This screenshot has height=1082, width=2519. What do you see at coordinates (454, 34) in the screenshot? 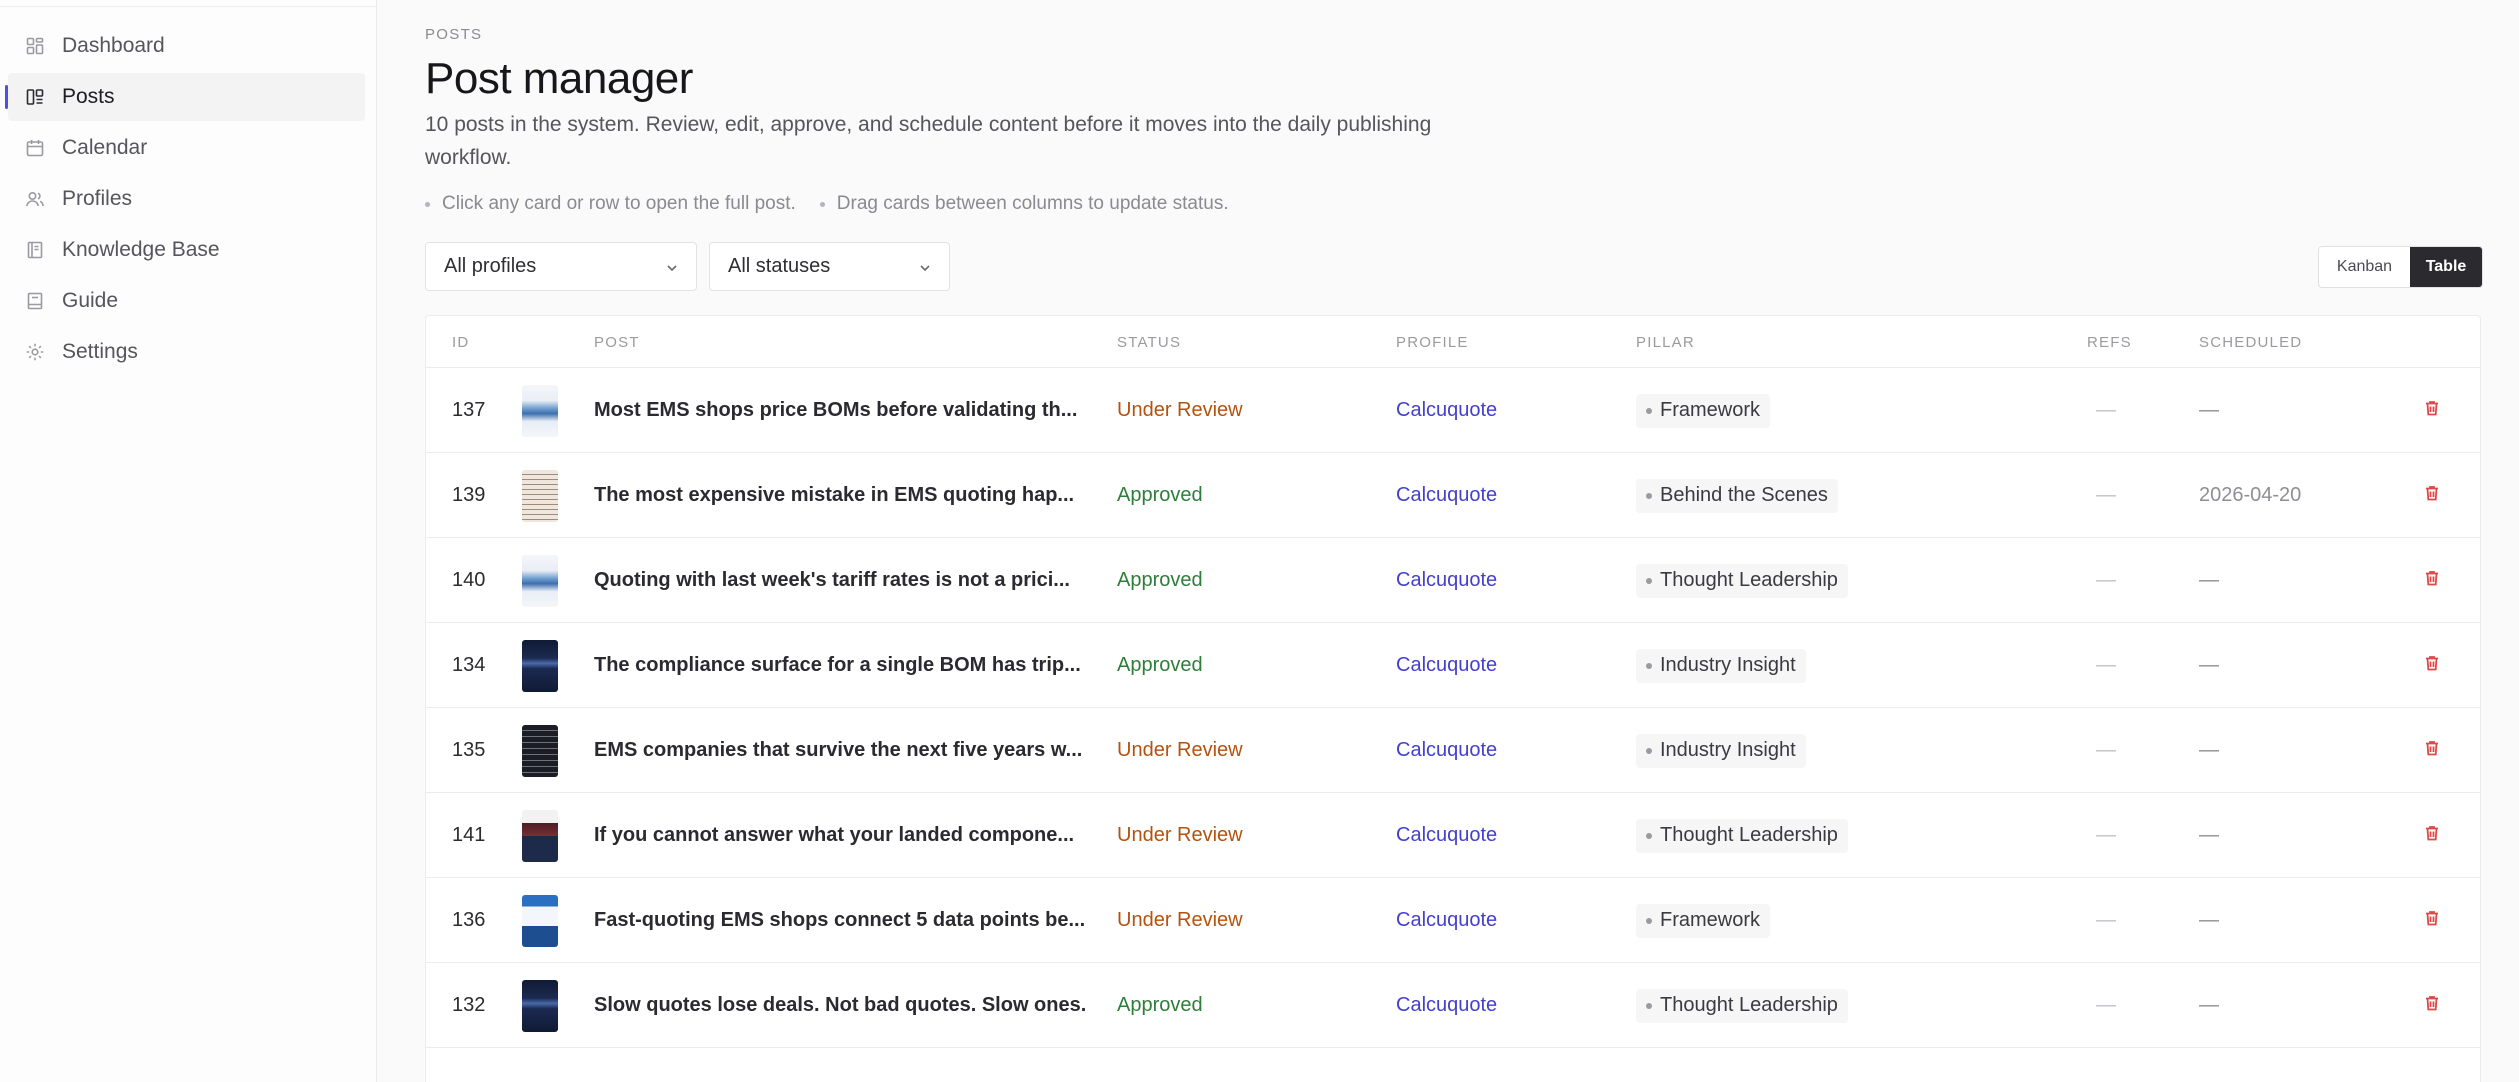
I see `breadcrumb: POSTS` at bounding box center [454, 34].